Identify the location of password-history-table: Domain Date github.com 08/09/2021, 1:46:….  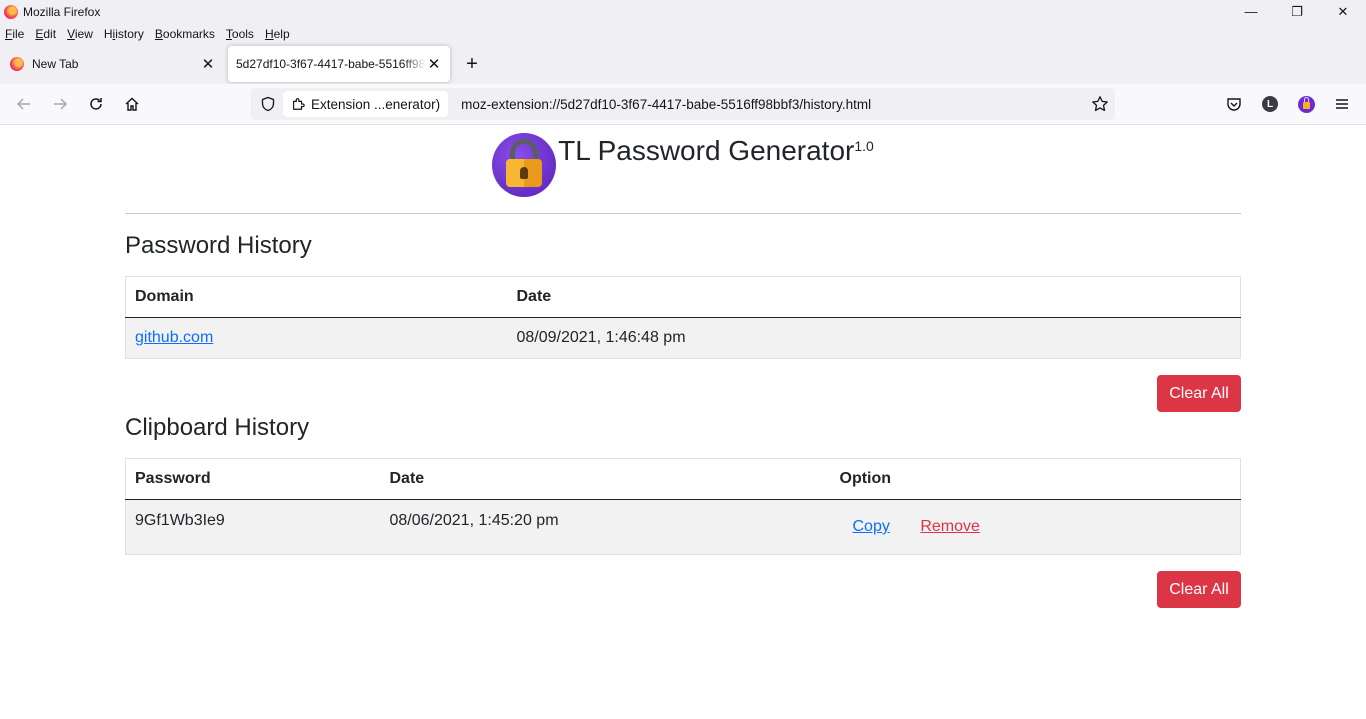
(683, 317).